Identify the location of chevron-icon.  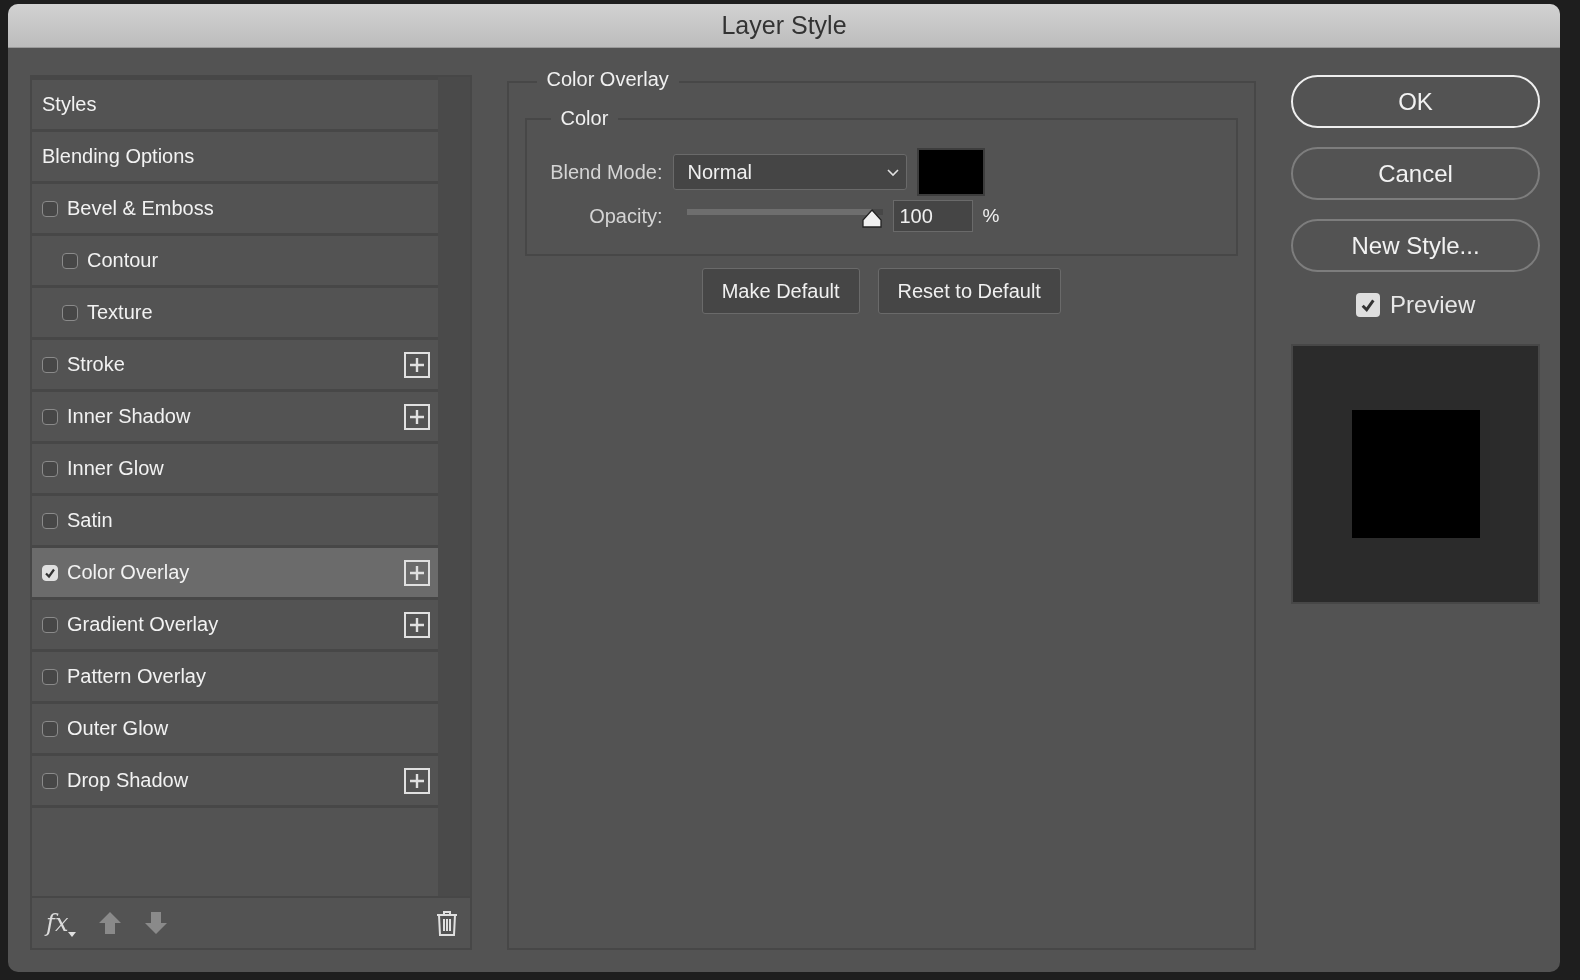
(892, 172).